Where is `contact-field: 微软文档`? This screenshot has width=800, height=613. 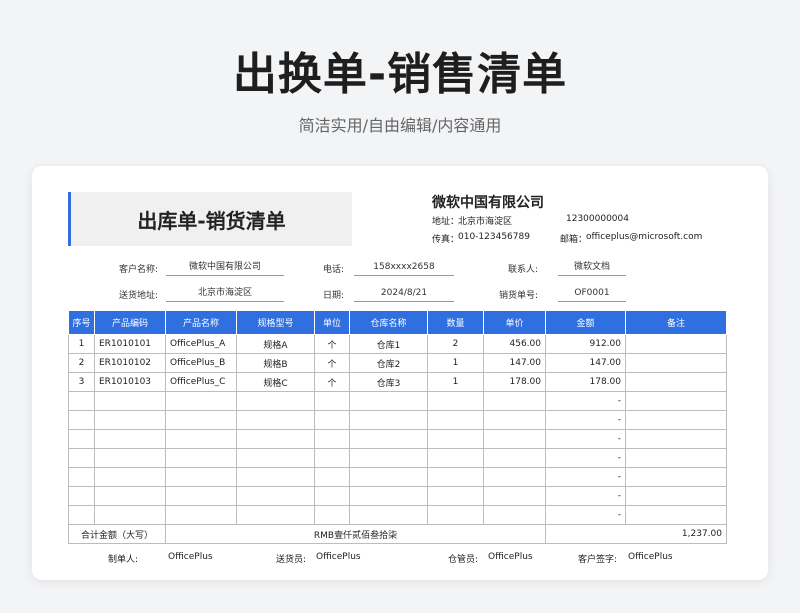
contact-field: 微软文档 is located at coordinates (592, 268).